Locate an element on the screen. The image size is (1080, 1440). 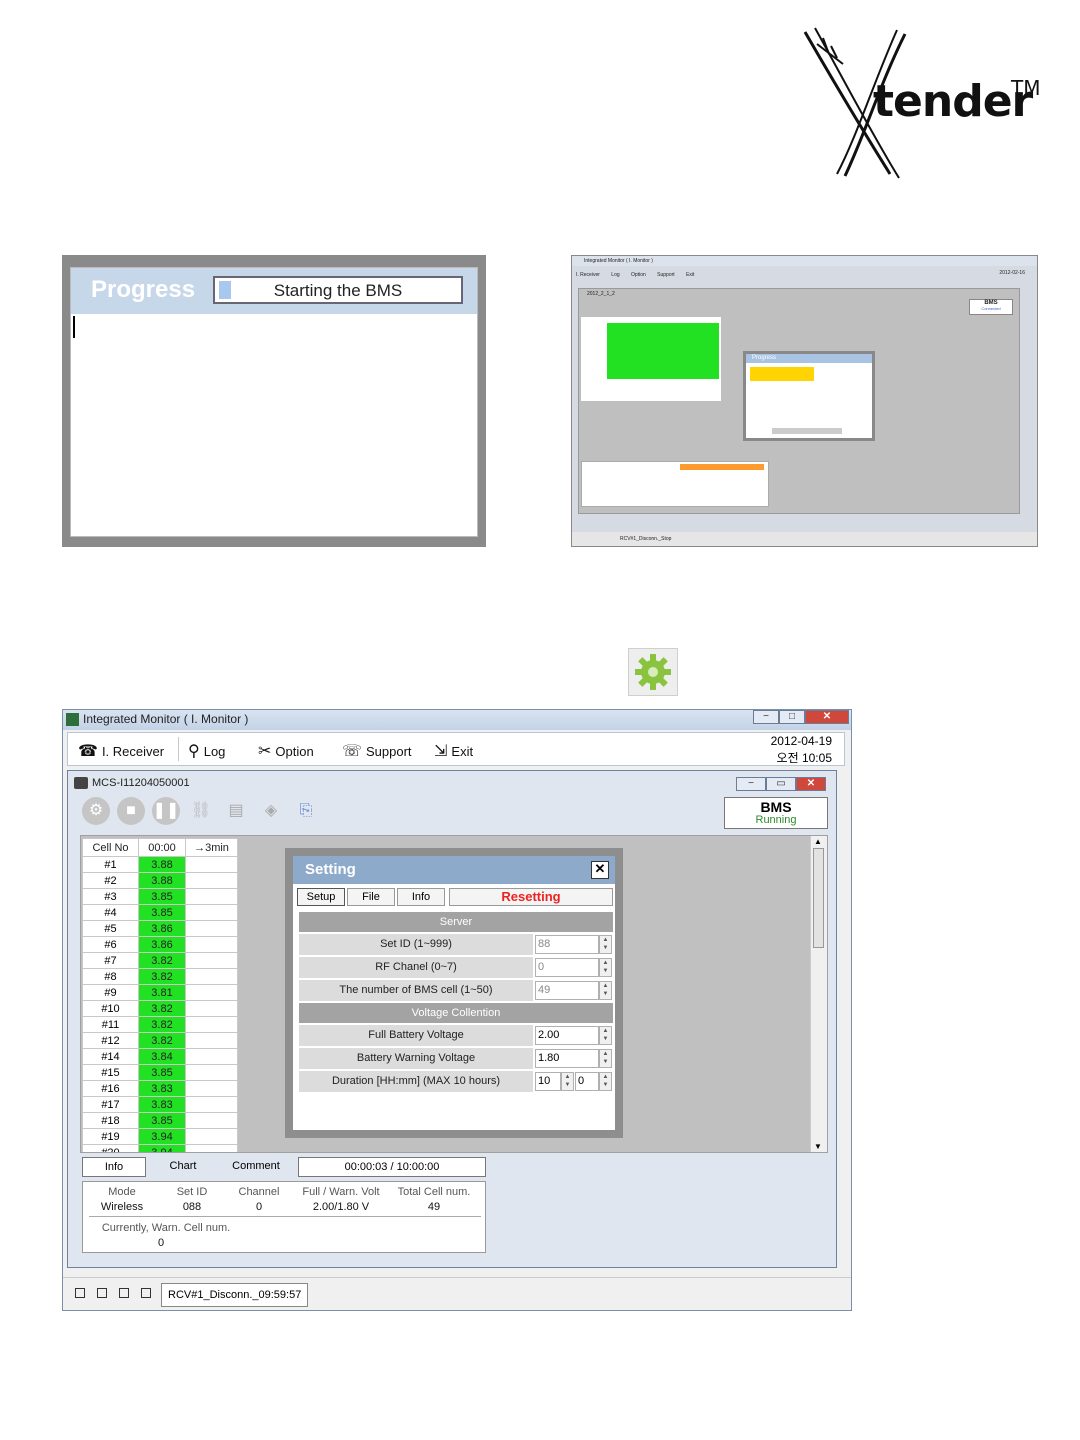
cell-number: #15 is located at coordinates (110, 1072).